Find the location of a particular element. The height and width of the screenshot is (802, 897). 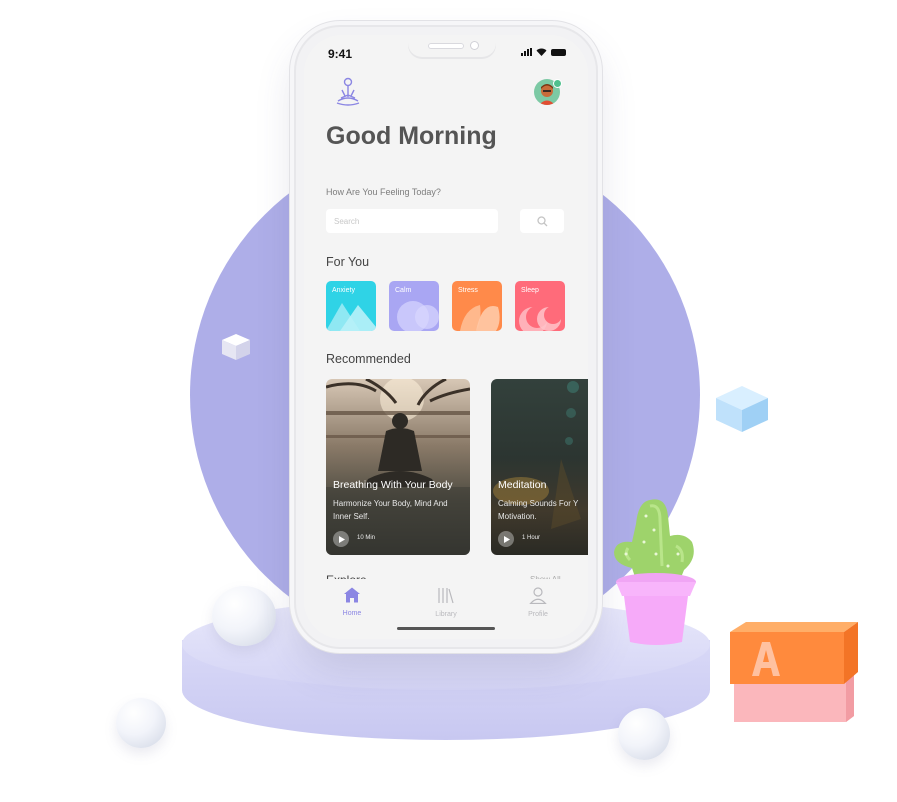

tab-profile: Profile is located at coordinates (538, 602).